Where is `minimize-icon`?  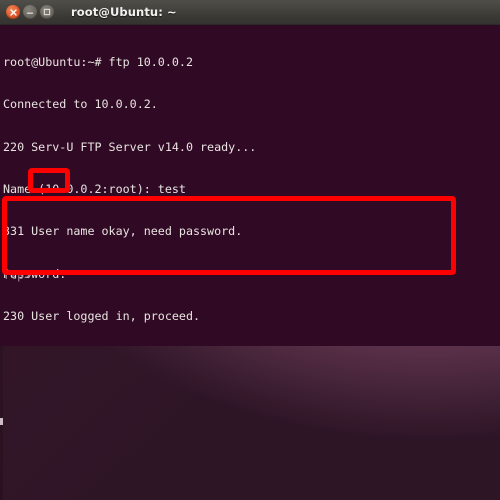
minimize-icon is located at coordinates (30, 13).